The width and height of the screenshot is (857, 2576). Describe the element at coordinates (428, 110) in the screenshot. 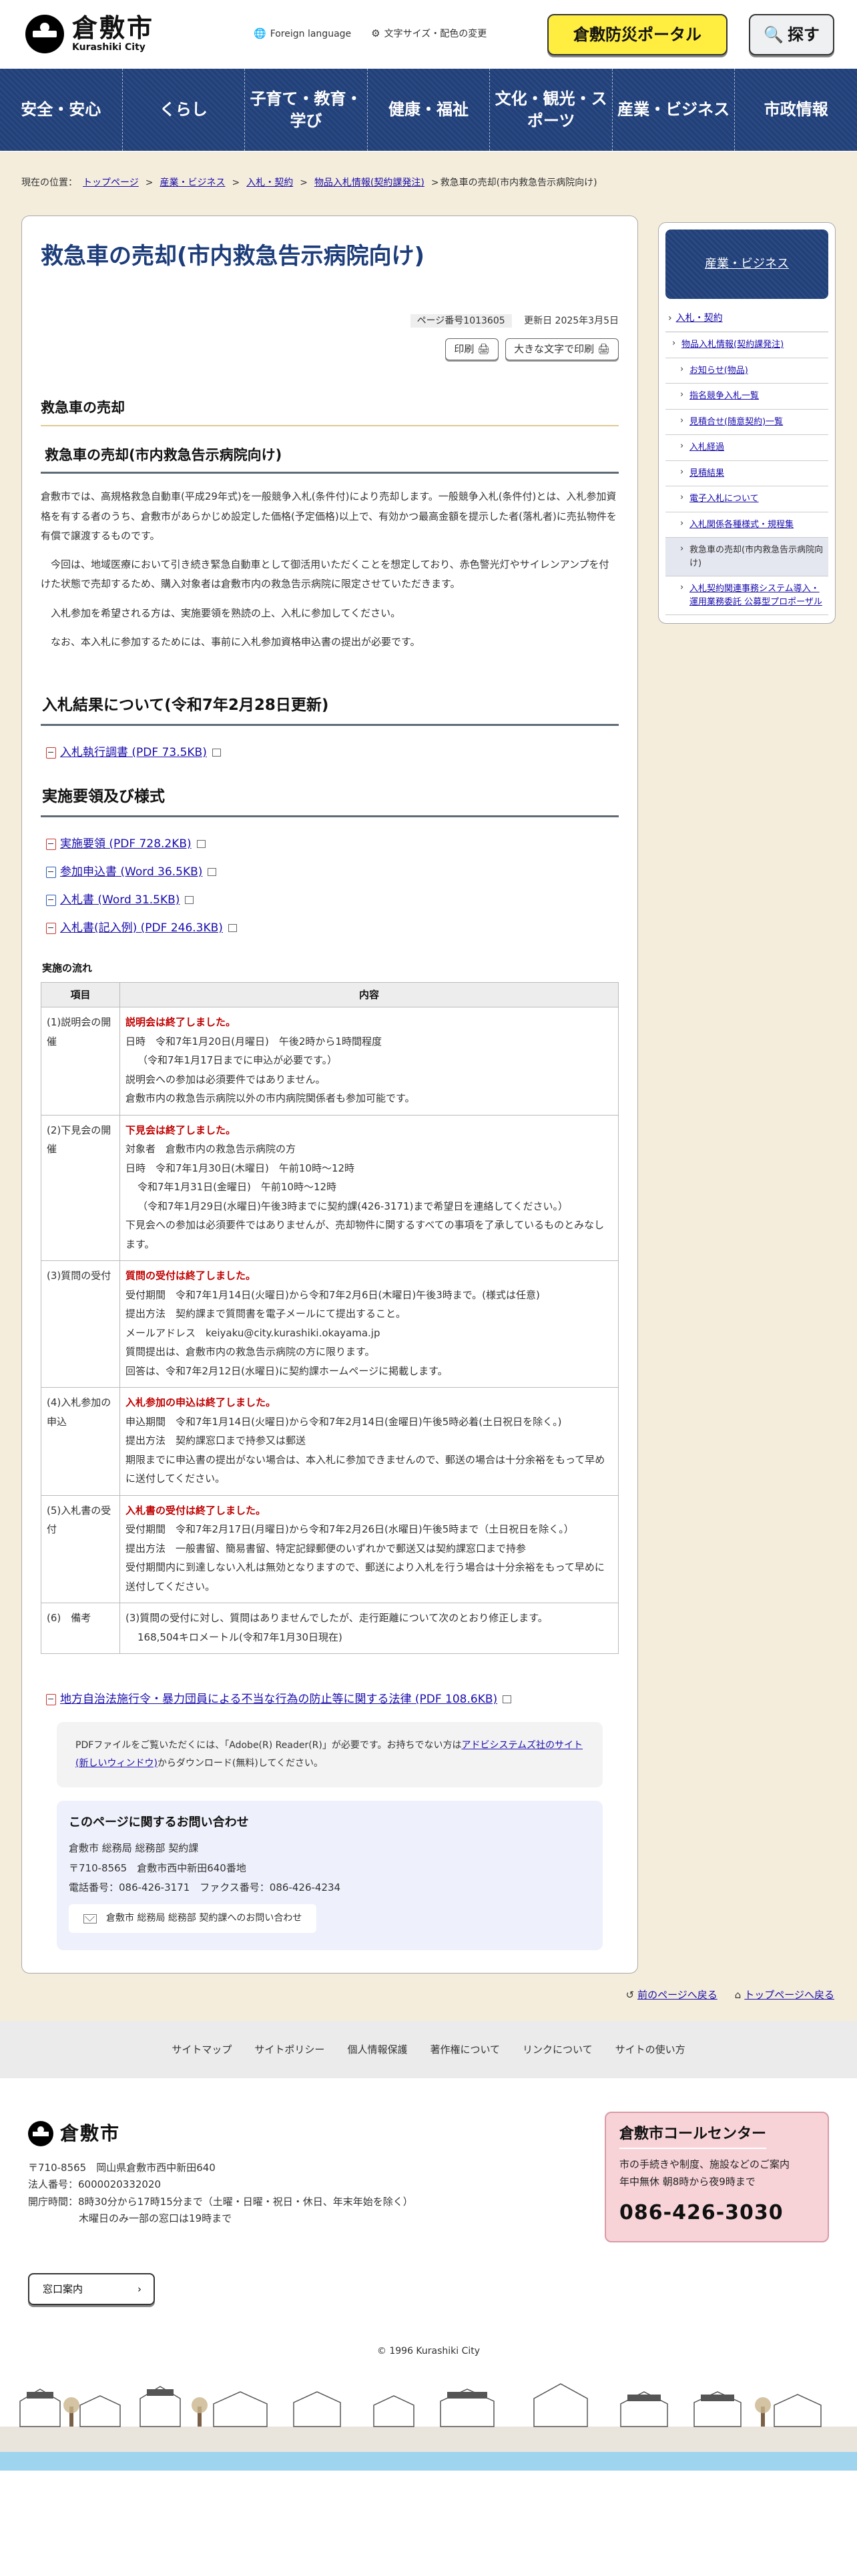

I see `nav-item-4: 健康・福祉` at that location.